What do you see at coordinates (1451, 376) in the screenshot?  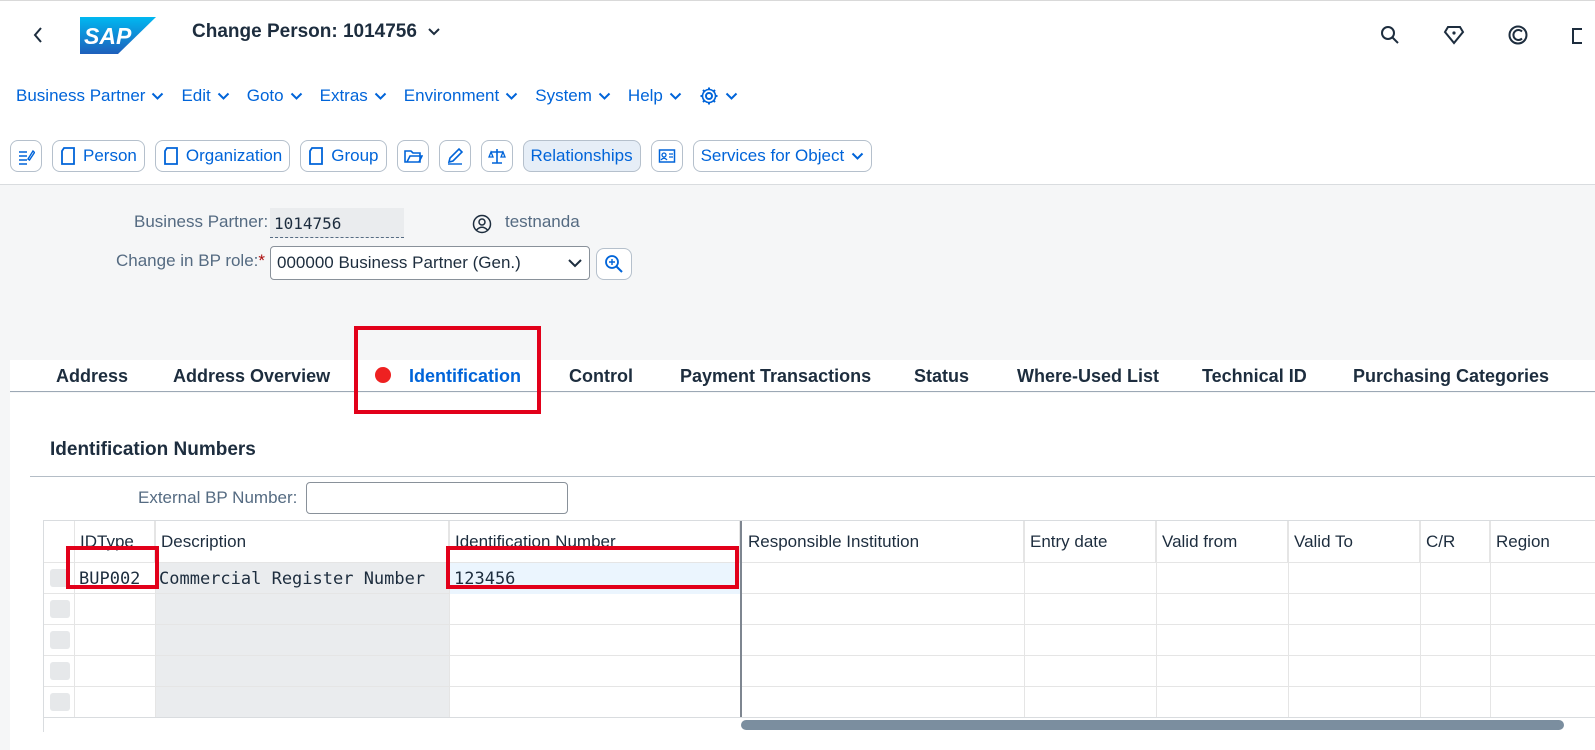 I see `tab-purchasing-categories: Purchasing Categories` at bounding box center [1451, 376].